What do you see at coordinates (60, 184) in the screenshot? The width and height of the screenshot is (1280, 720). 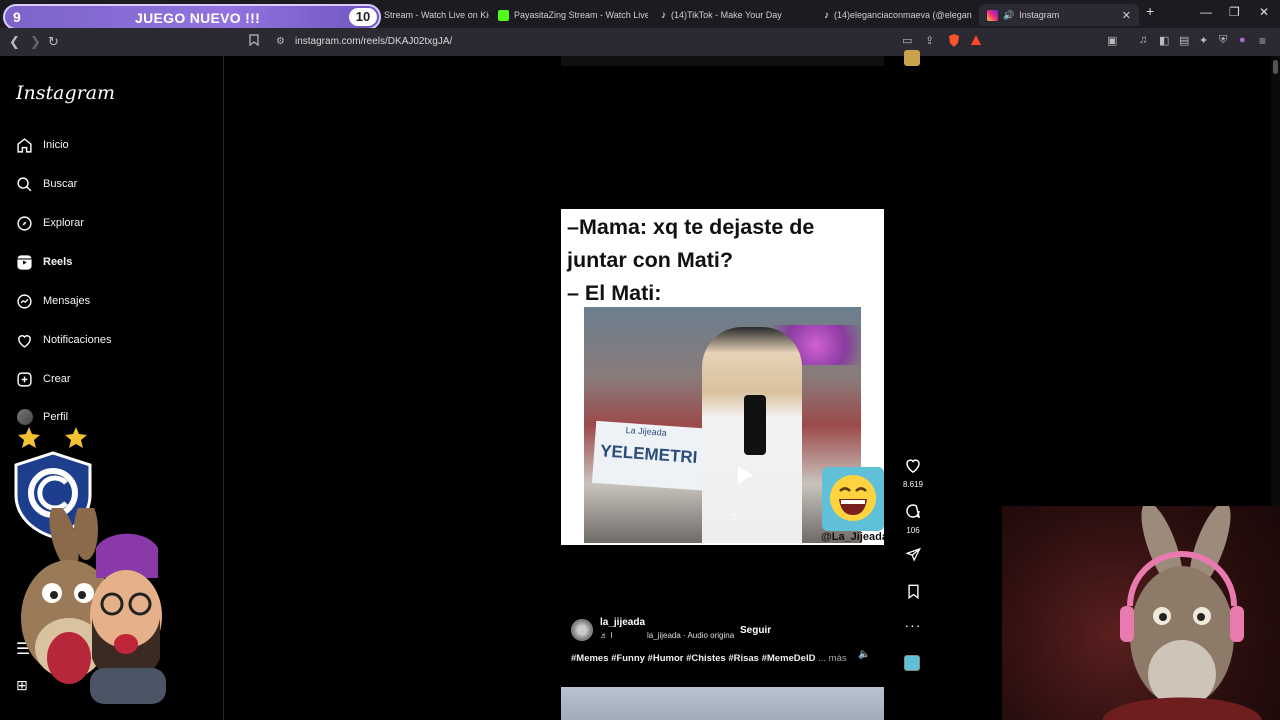 I see `sidebar-item-label: Buscar` at bounding box center [60, 184].